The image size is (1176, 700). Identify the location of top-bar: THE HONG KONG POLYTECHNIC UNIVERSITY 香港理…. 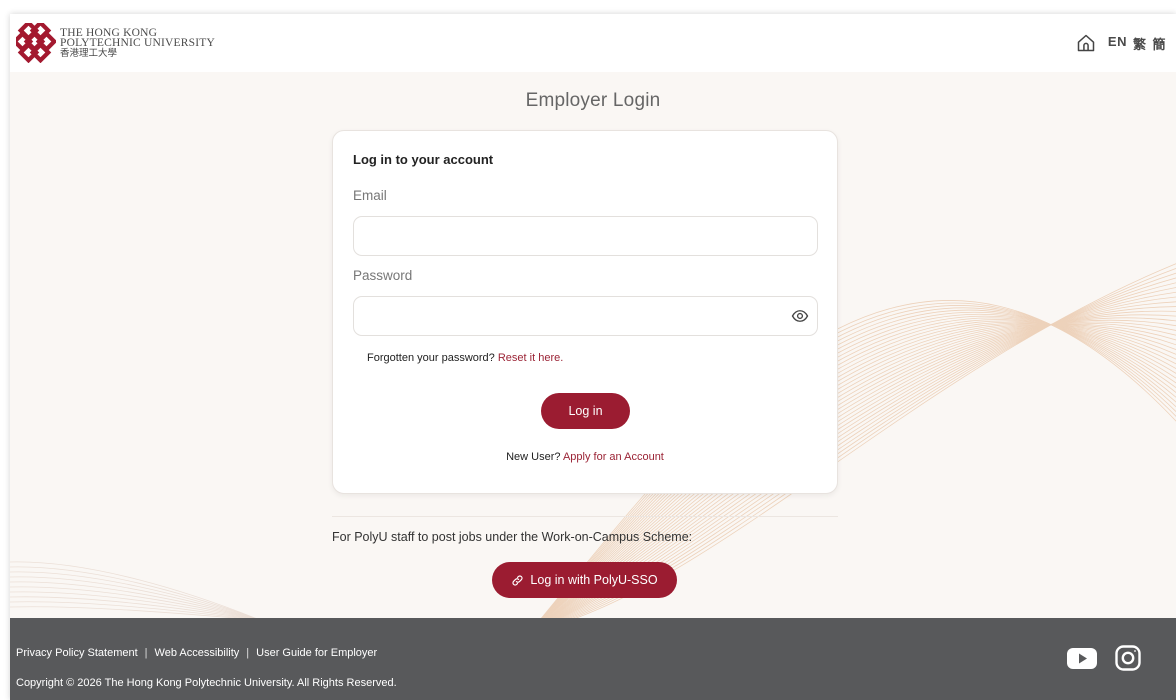
(593, 43).